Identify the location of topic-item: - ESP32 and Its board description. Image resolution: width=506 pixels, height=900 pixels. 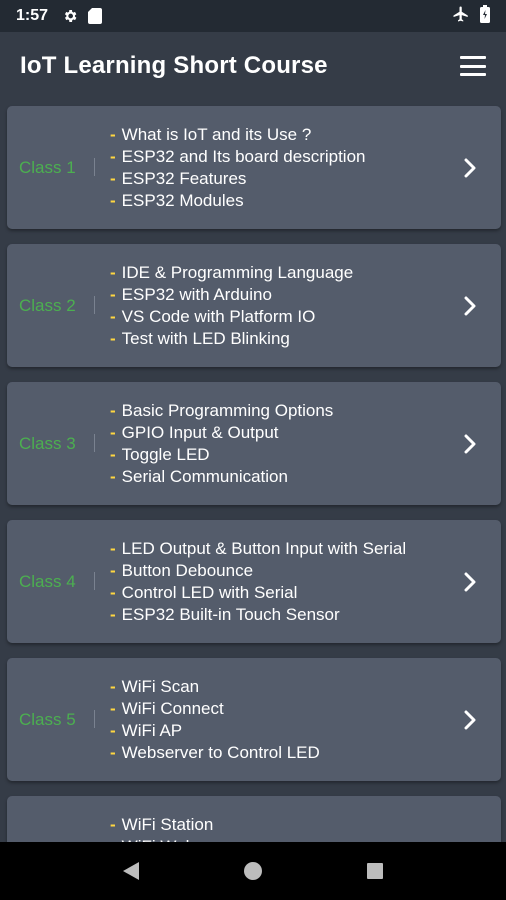
(238, 157).